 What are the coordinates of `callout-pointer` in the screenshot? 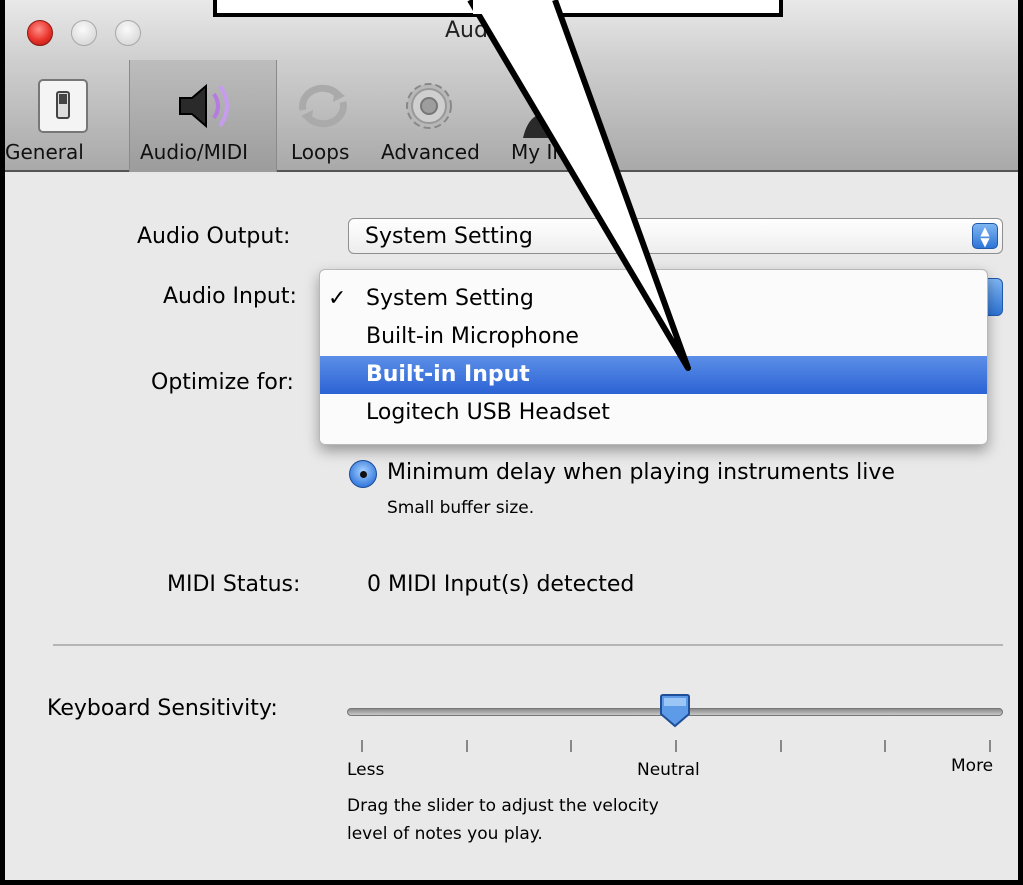 It's located at (579, 185).